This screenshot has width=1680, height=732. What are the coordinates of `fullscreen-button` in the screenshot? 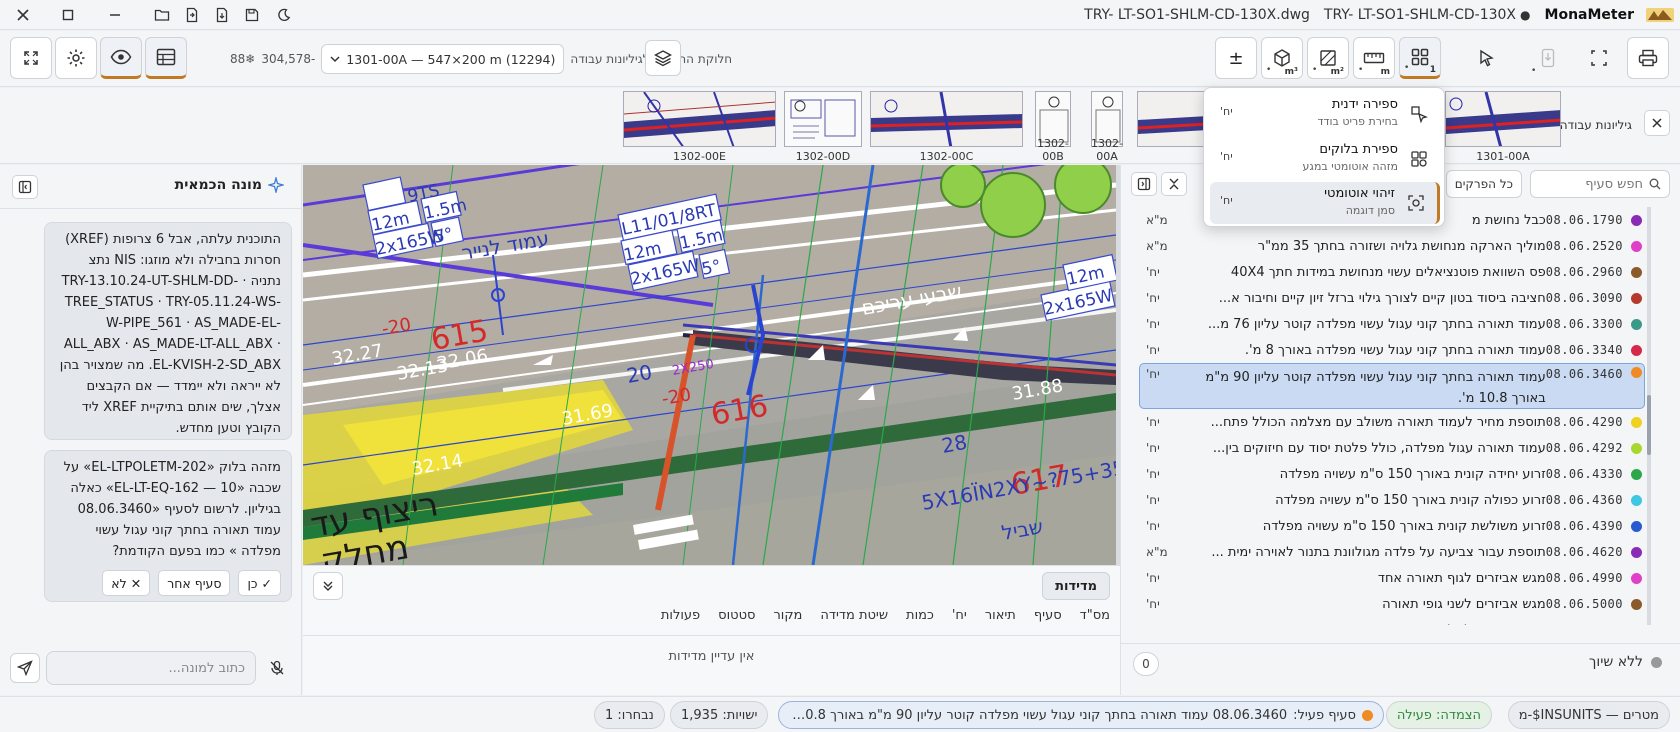 It's located at (31, 58).